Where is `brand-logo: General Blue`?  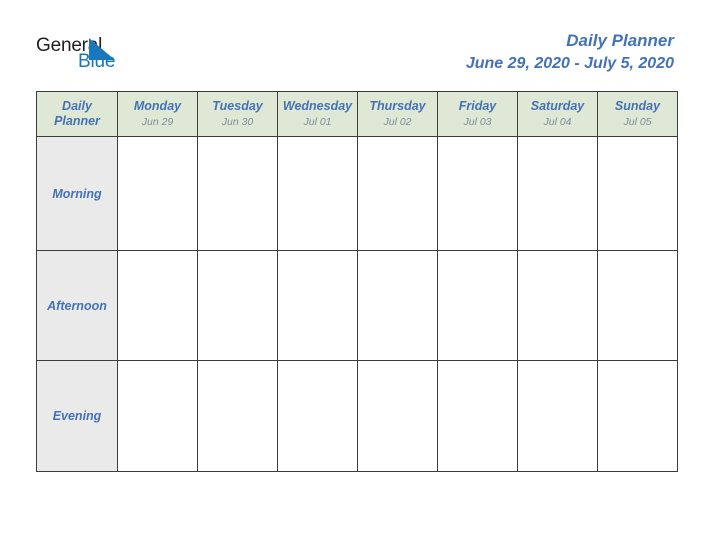
brand-logo: General Blue is located at coordinates (126, 58).